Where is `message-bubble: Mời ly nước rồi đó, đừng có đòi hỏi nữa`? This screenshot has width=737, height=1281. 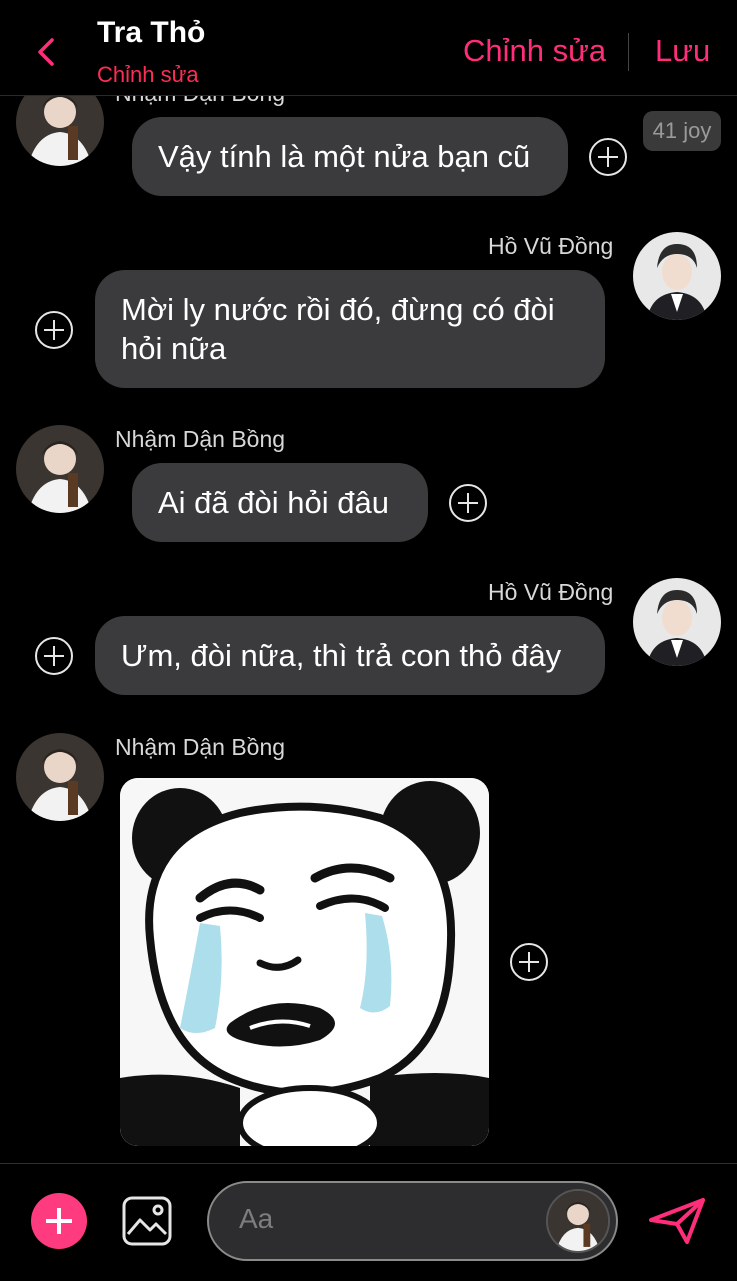
message-bubble: Mời ly nước rồi đó, đừng có đòi hỏi nữa is located at coordinates (350, 329).